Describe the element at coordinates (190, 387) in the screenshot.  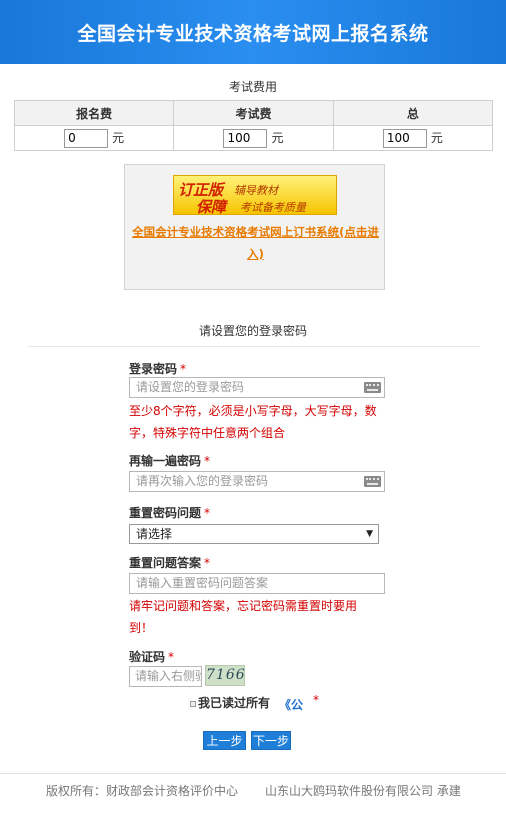
I see `password-placeholder: 请设置您的登录密码` at that location.